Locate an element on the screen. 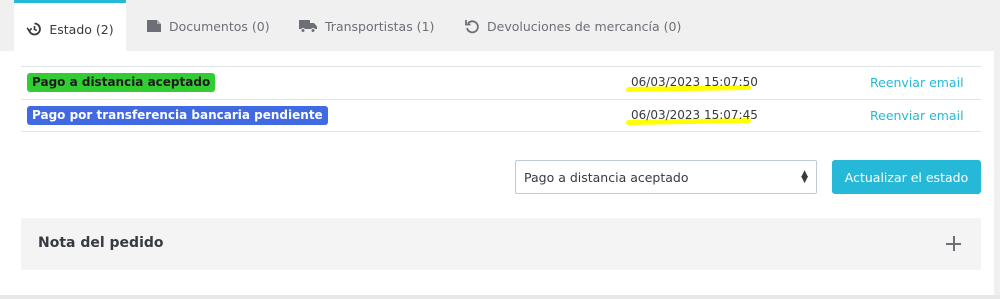 This screenshot has height=299, width=1000. tab-estado: Estado (2) is located at coordinates (70, 26).